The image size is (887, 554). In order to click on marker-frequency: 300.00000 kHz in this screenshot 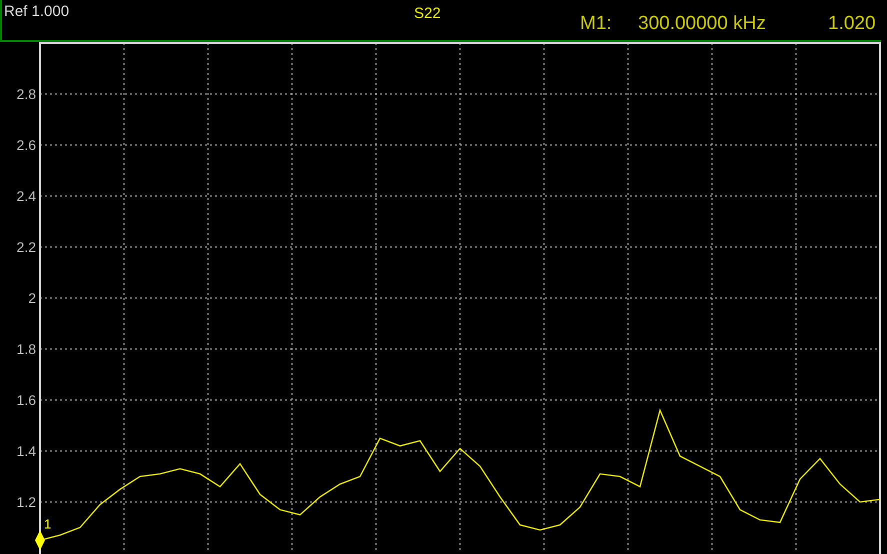, I will do `click(702, 23)`.